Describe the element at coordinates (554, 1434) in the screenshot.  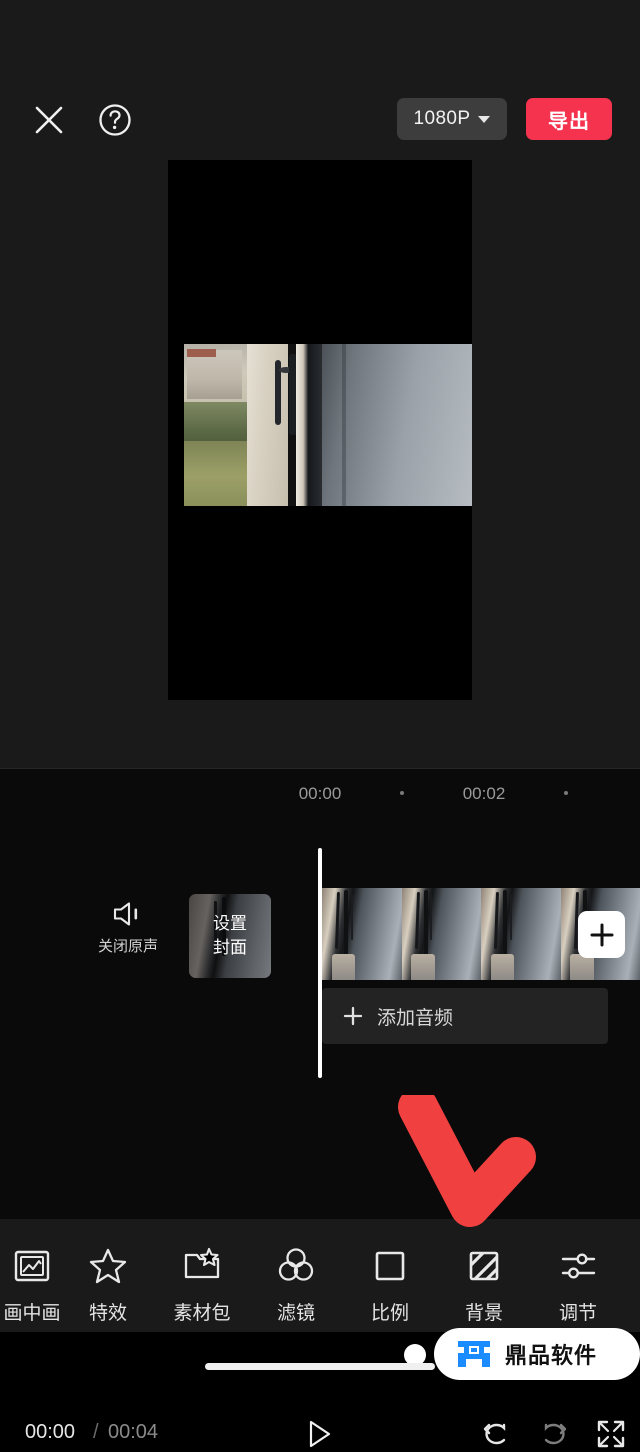
I see `redo-icon` at that location.